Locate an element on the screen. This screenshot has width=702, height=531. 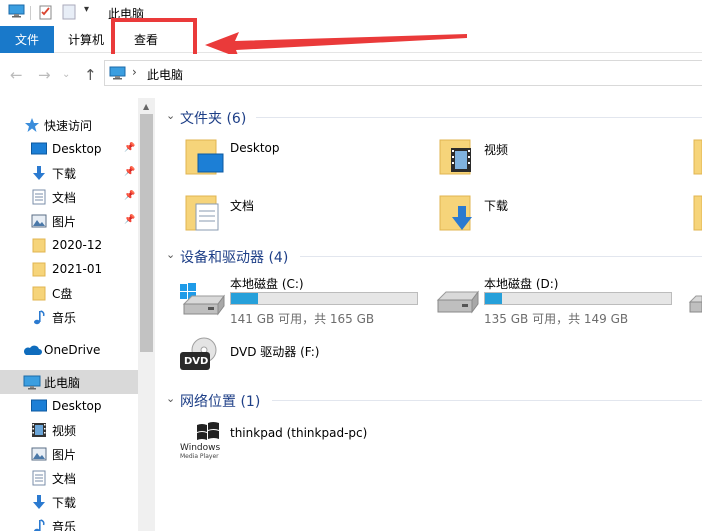
folder-tile-videos: 视频 is located at coordinates (561, 160).